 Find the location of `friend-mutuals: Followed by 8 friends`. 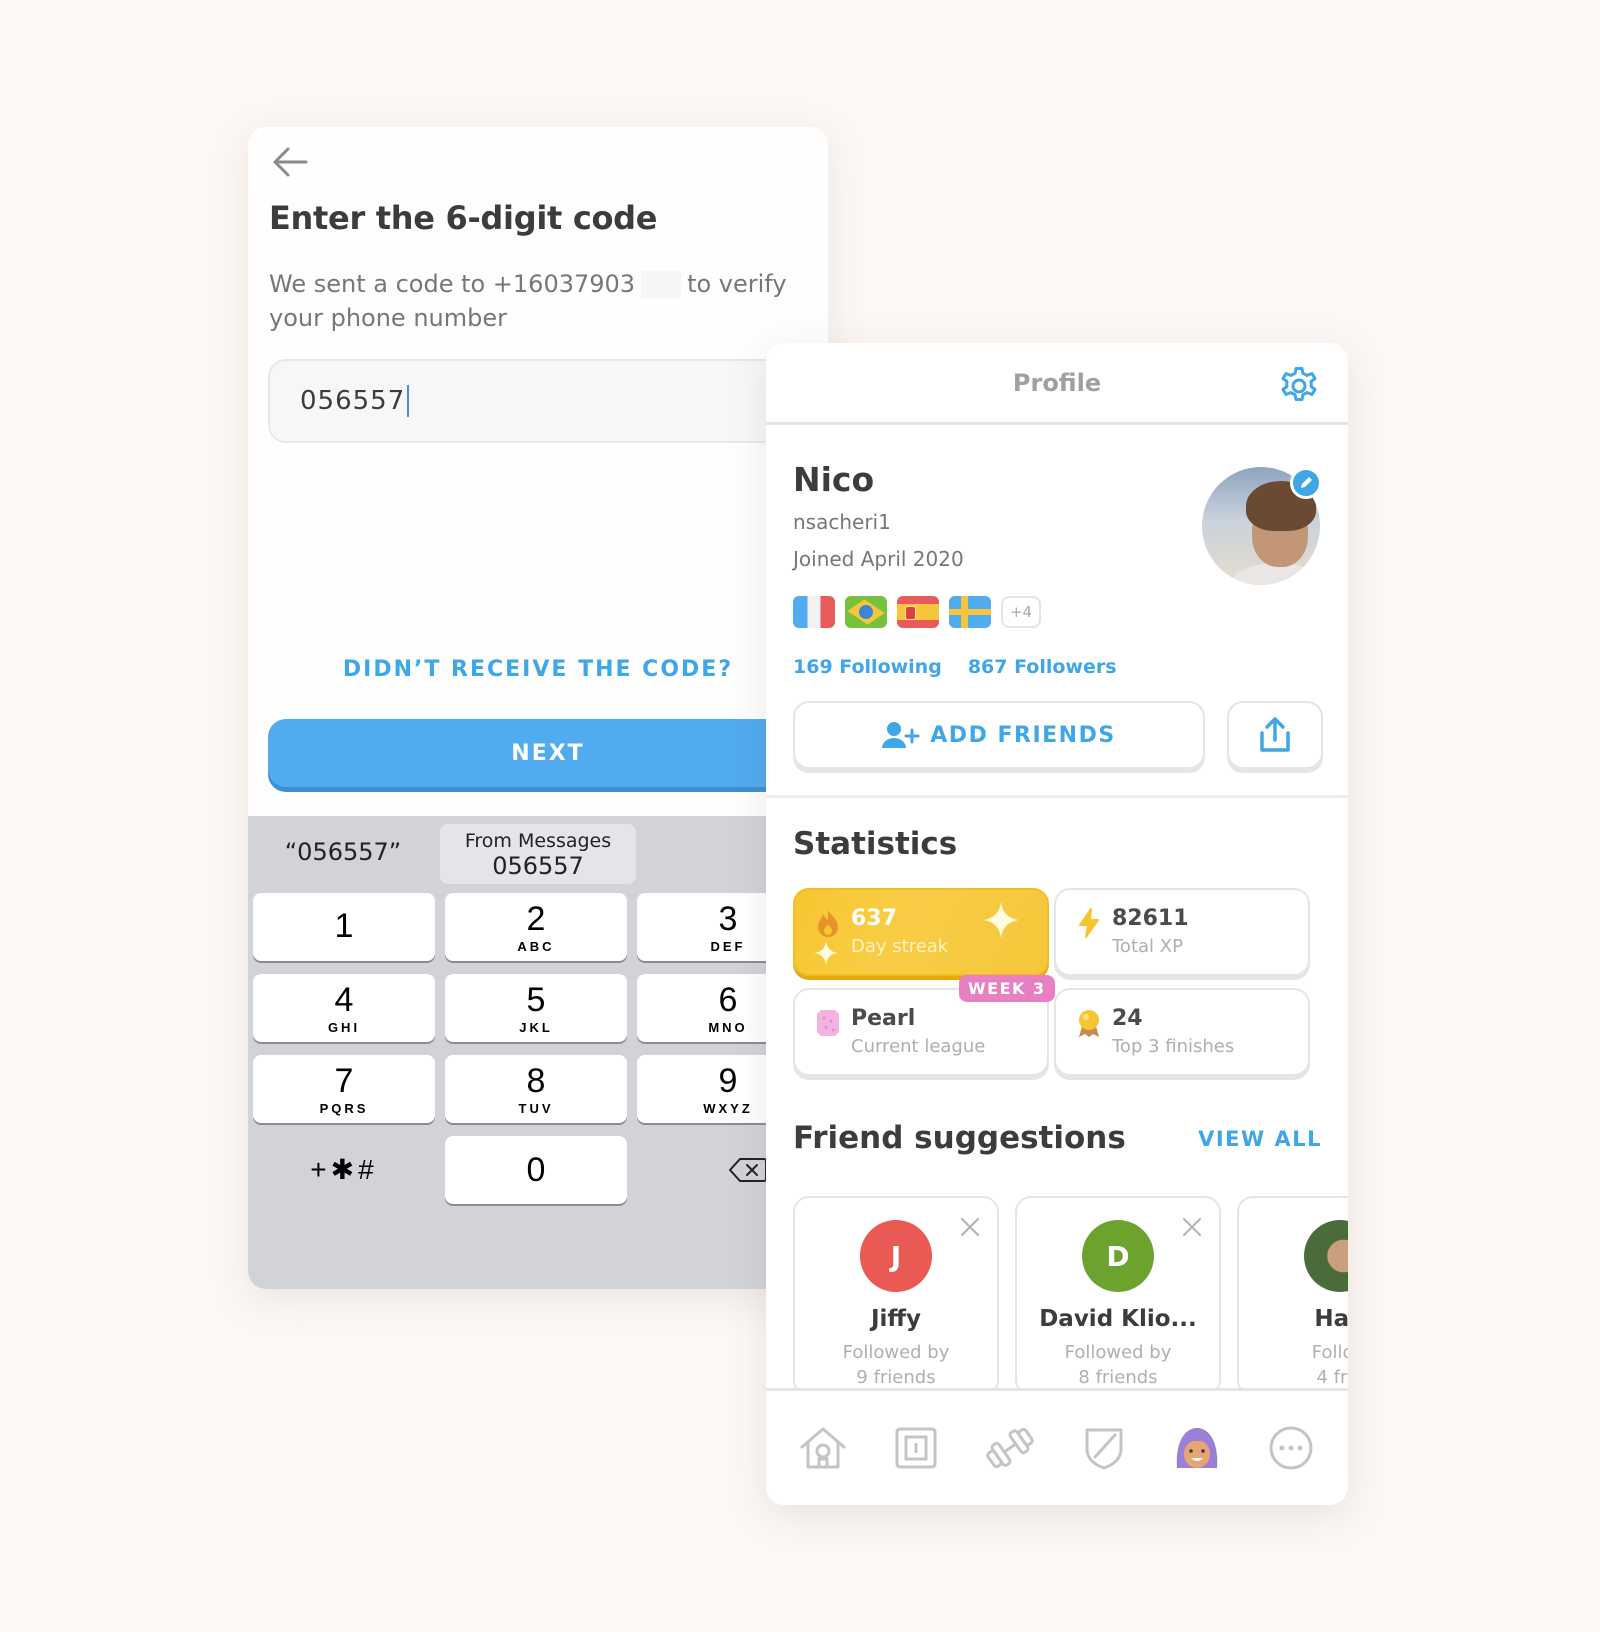

friend-mutuals: Followed by 8 friends is located at coordinates (1118, 1365).